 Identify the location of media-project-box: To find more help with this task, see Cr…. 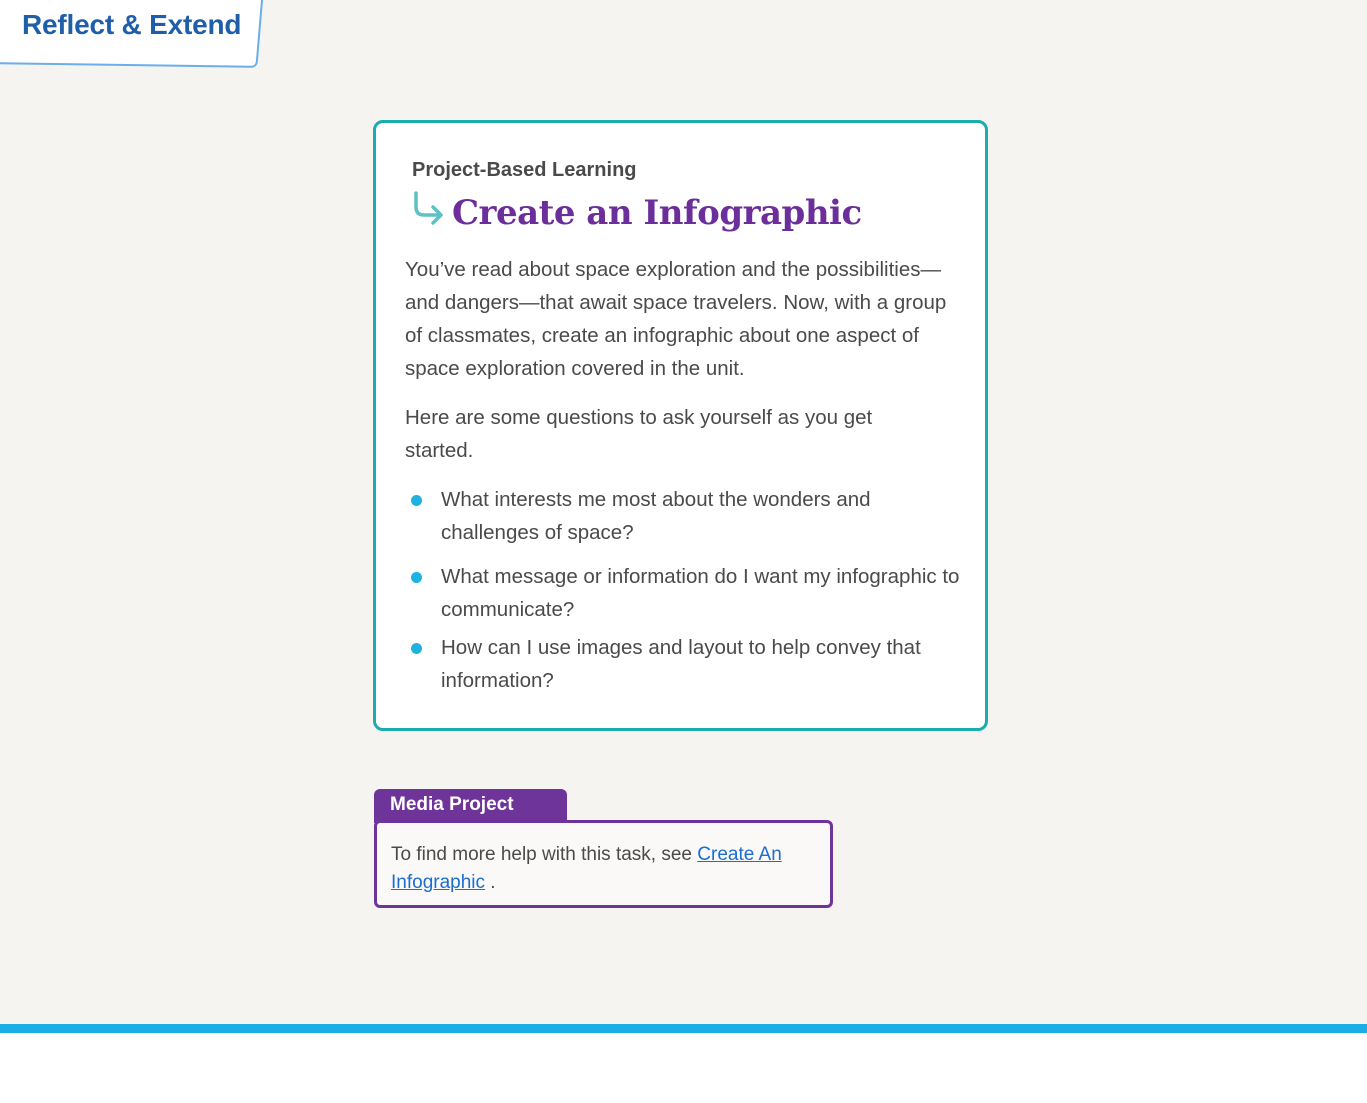
(603, 864).